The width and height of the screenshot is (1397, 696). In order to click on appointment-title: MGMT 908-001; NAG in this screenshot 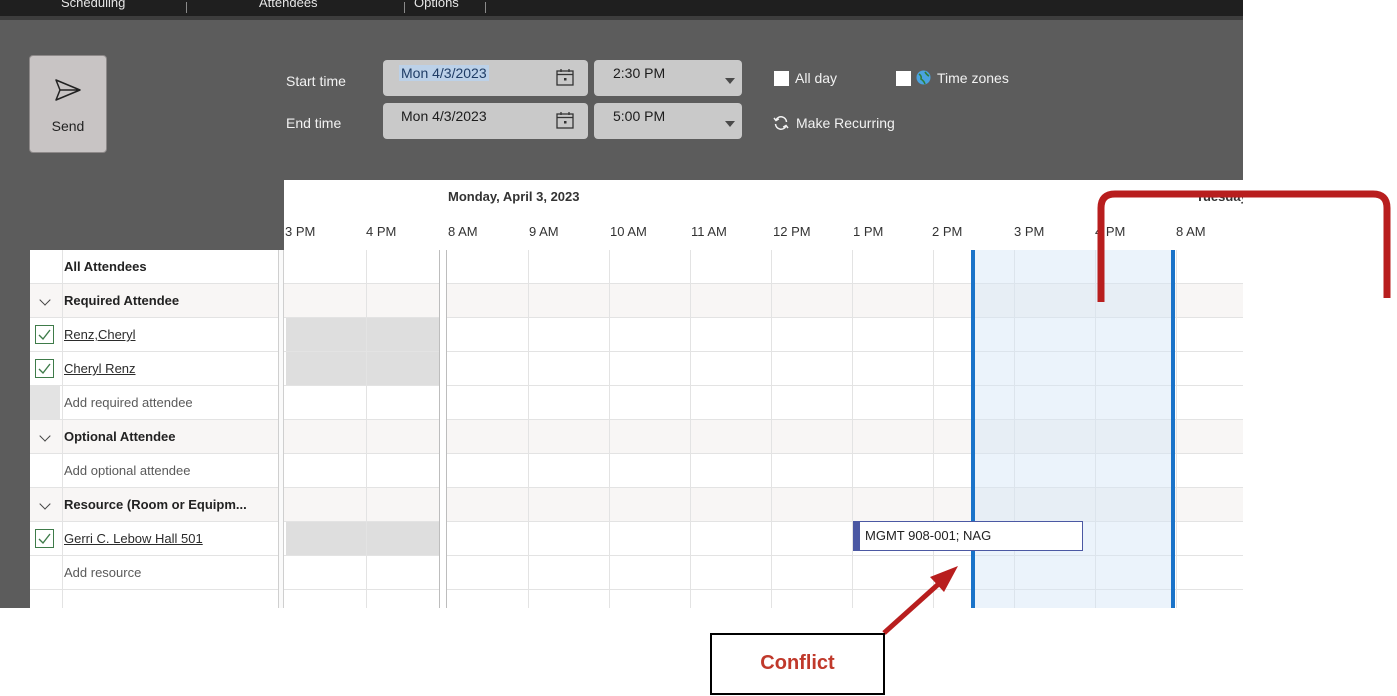, I will do `click(928, 535)`.